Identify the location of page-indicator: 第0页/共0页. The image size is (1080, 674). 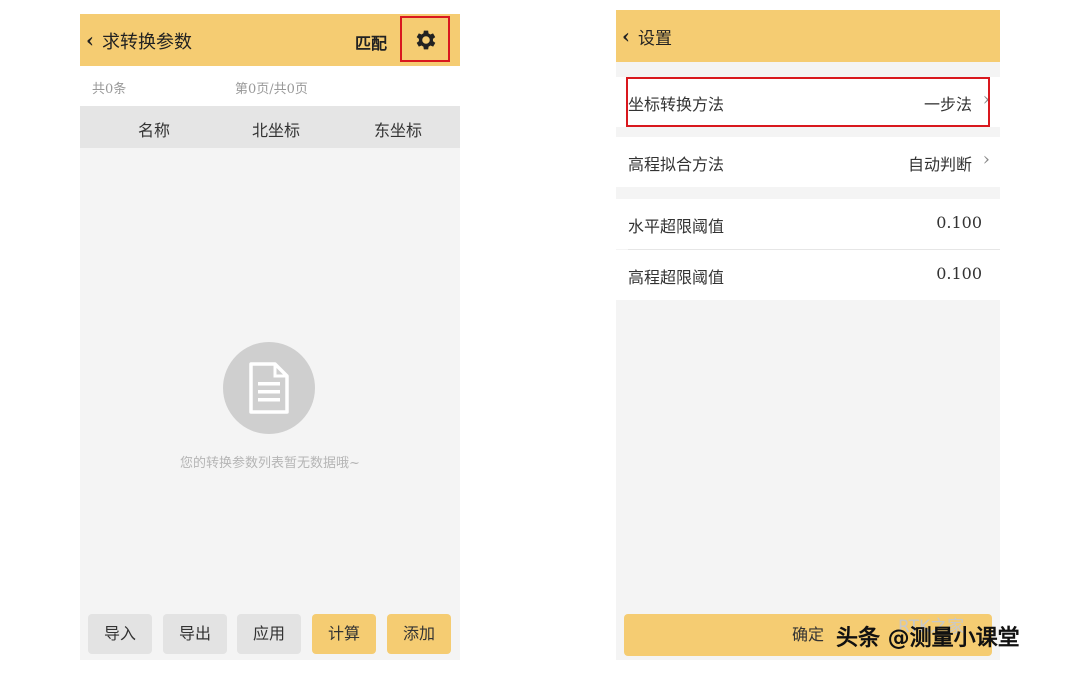
(271, 89).